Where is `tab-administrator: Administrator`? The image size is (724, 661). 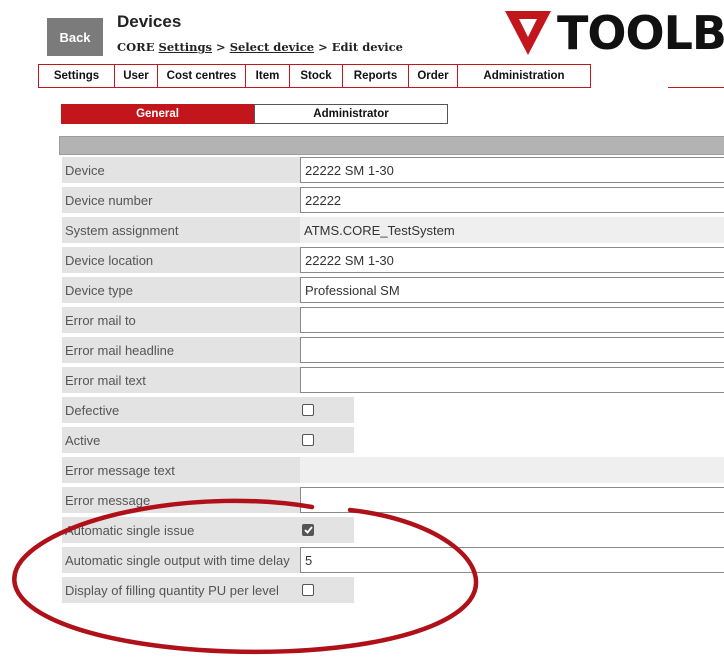
tab-administrator: Administrator is located at coordinates (351, 114).